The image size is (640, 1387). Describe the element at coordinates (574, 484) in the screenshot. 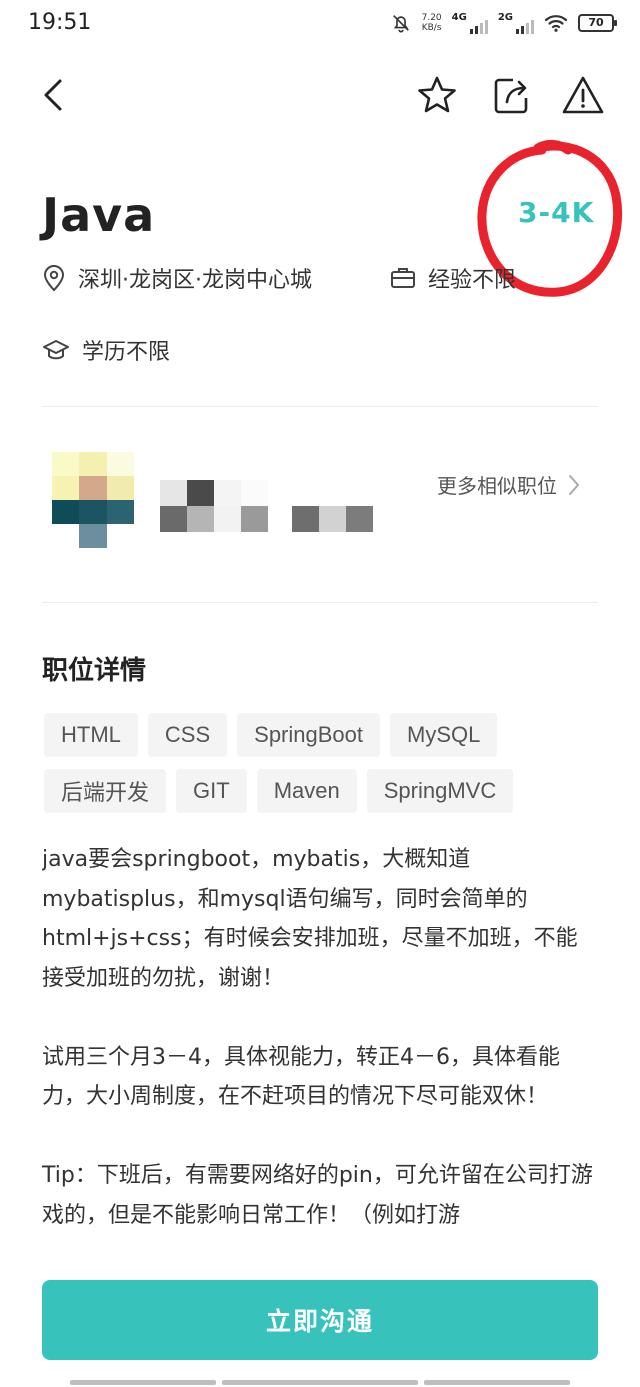

I see `chevron-right-icon` at that location.